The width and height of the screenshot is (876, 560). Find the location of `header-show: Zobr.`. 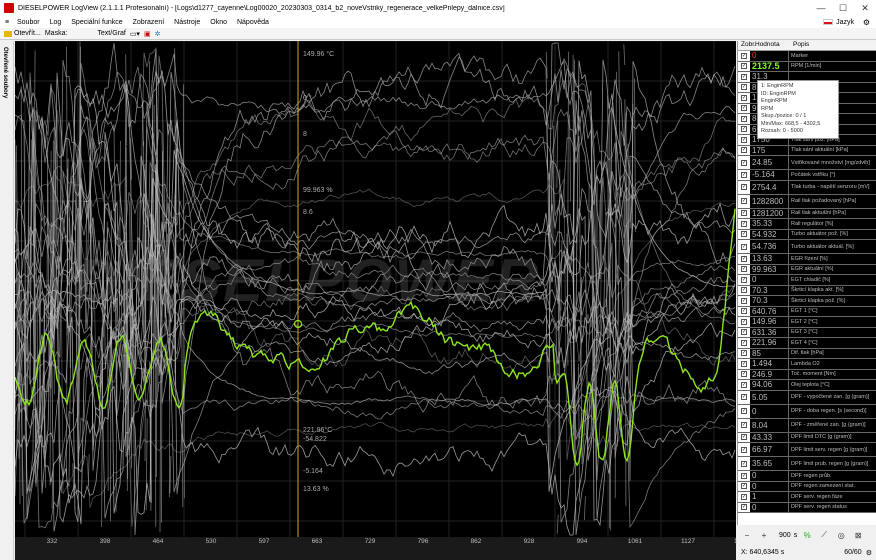

header-show: Zobr. is located at coordinates (747, 45).